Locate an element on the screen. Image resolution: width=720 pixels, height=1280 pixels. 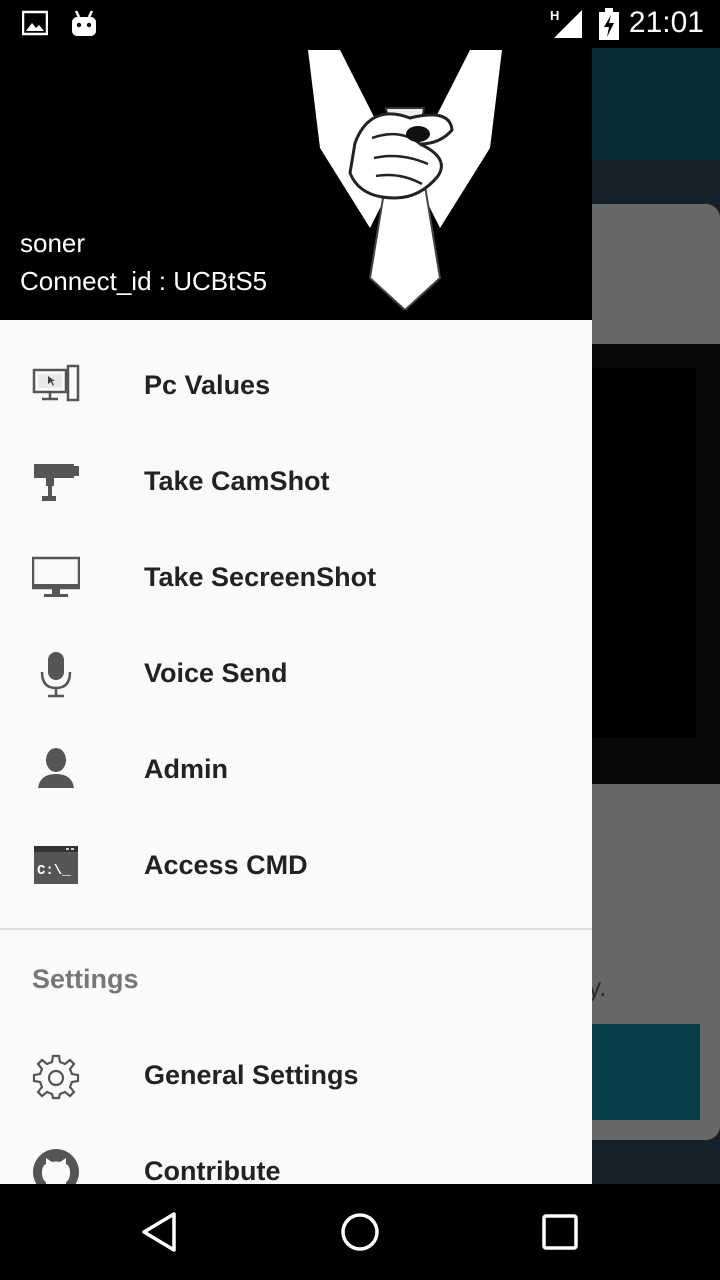
drawer-divider is located at coordinates (296, 929).